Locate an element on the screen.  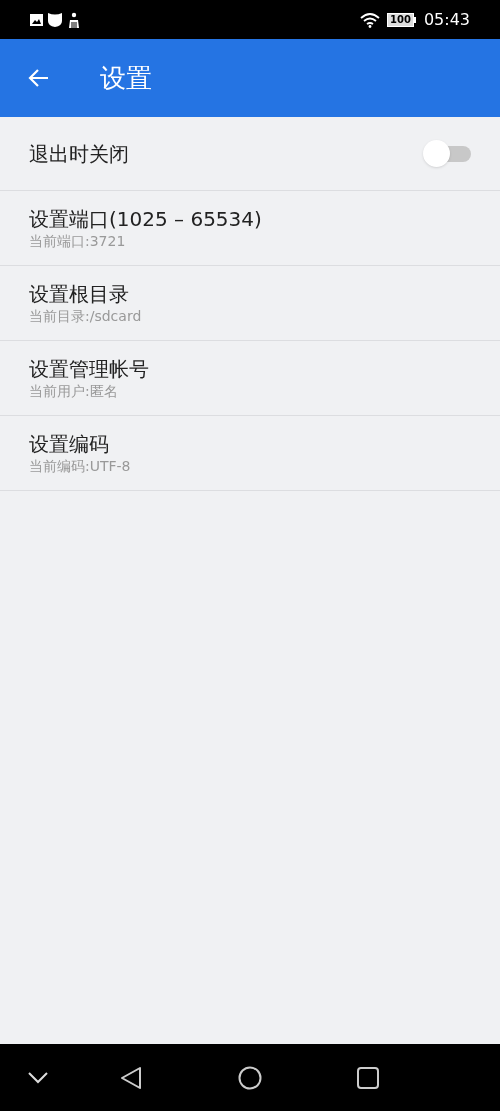
setting-value: 当前端口:3721 is located at coordinates (78, 241).